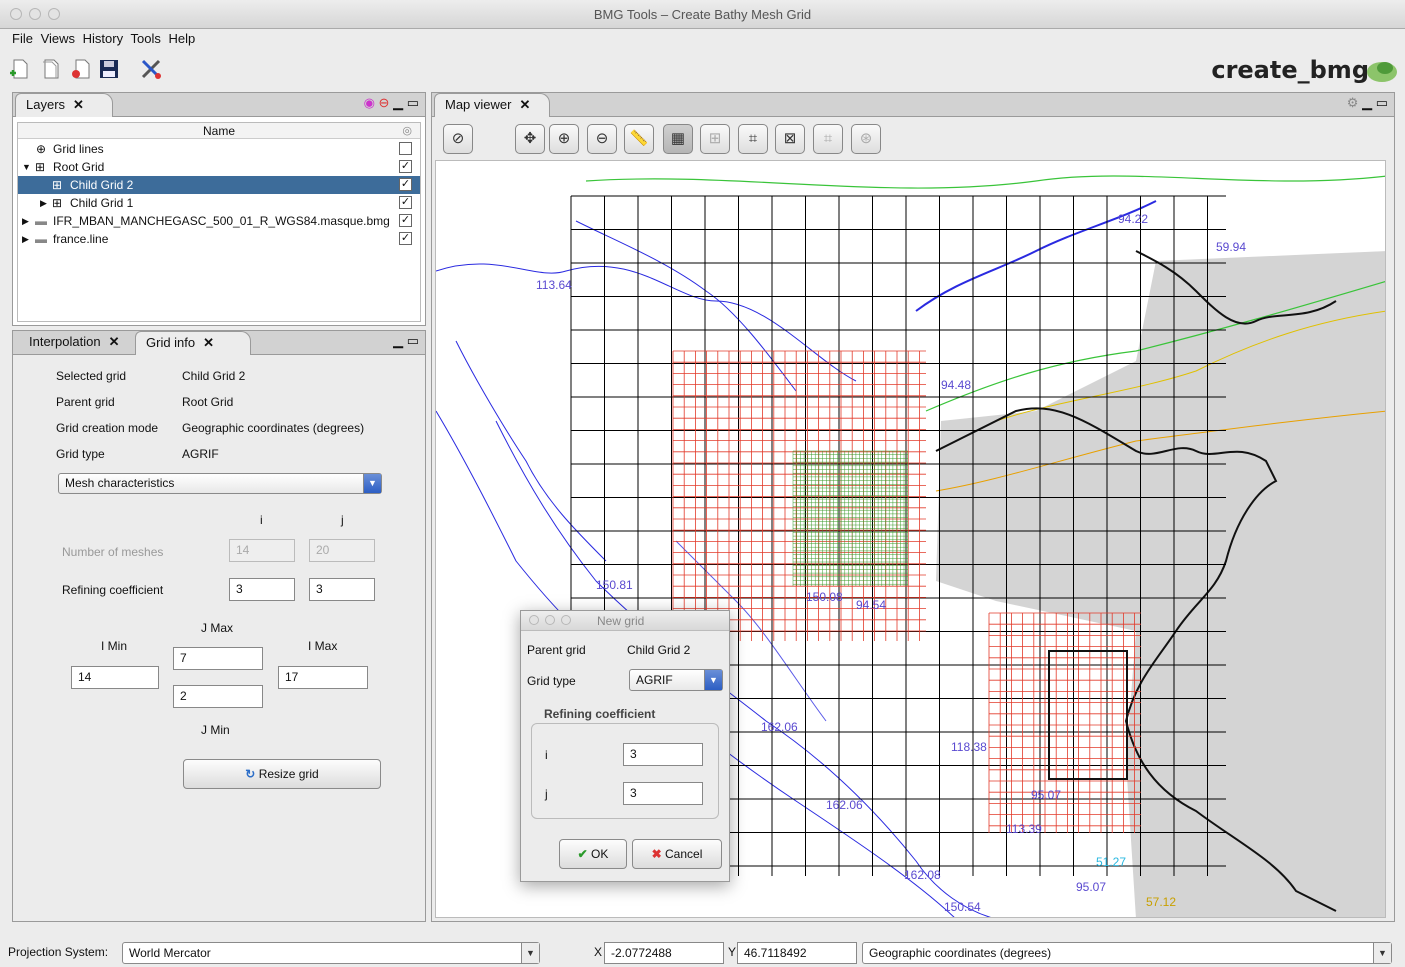  What do you see at coordinates (58, 38) in the screenshot?
I see `menu-views: Views` at bounding box center [58, 38].